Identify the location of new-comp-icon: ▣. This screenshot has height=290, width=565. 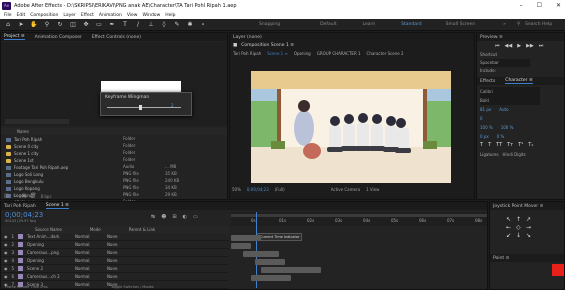
(23, 196).